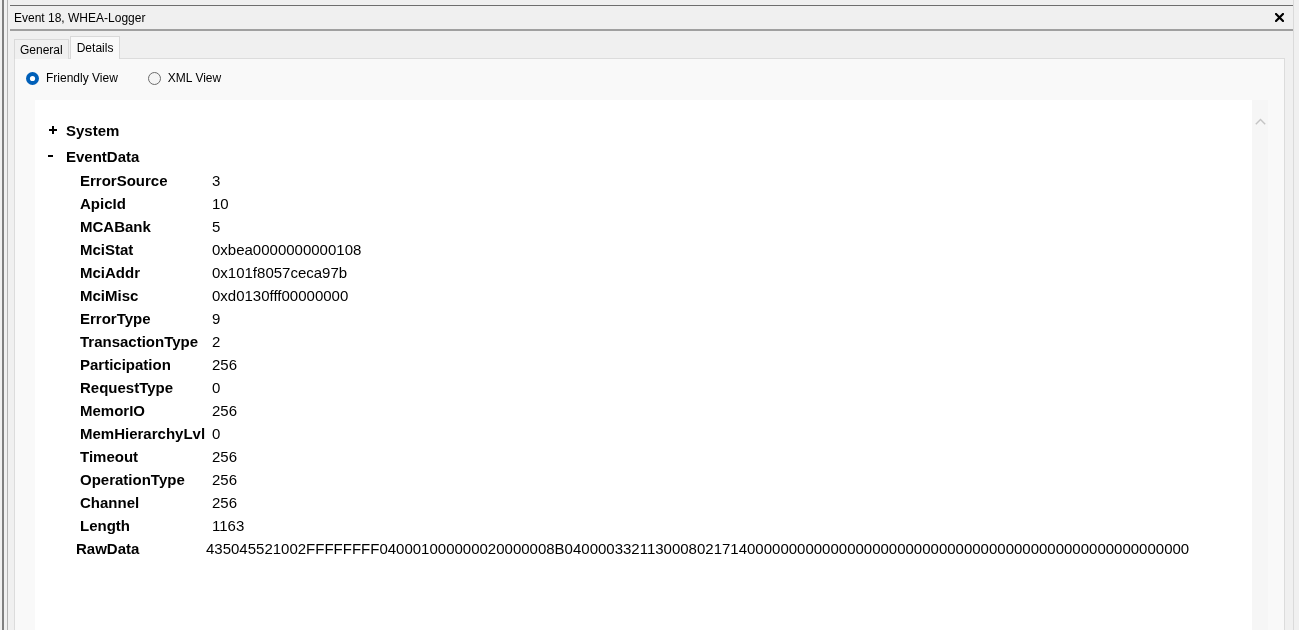 This screenshot has height=630, width=1299. Describe the element at coordinates (110, 295) in the screenshot. I see `field-name: MciMisc` at that location.